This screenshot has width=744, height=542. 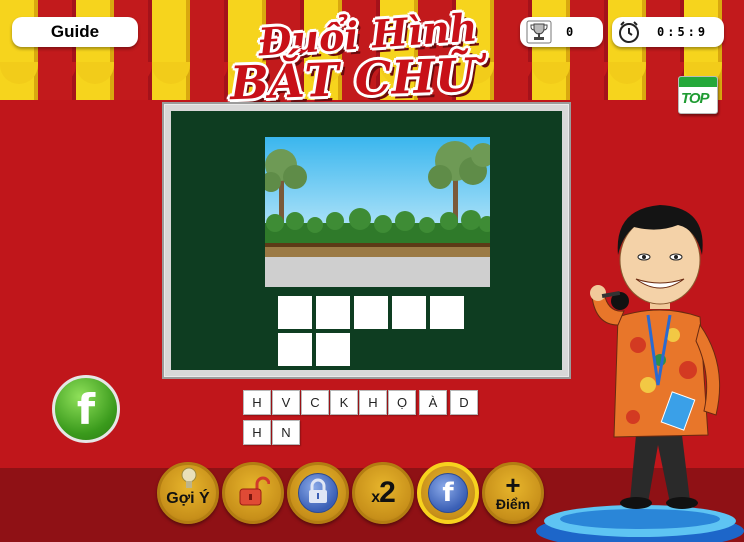 I want to click on letter-tile: D, so click(x=464, y=402).